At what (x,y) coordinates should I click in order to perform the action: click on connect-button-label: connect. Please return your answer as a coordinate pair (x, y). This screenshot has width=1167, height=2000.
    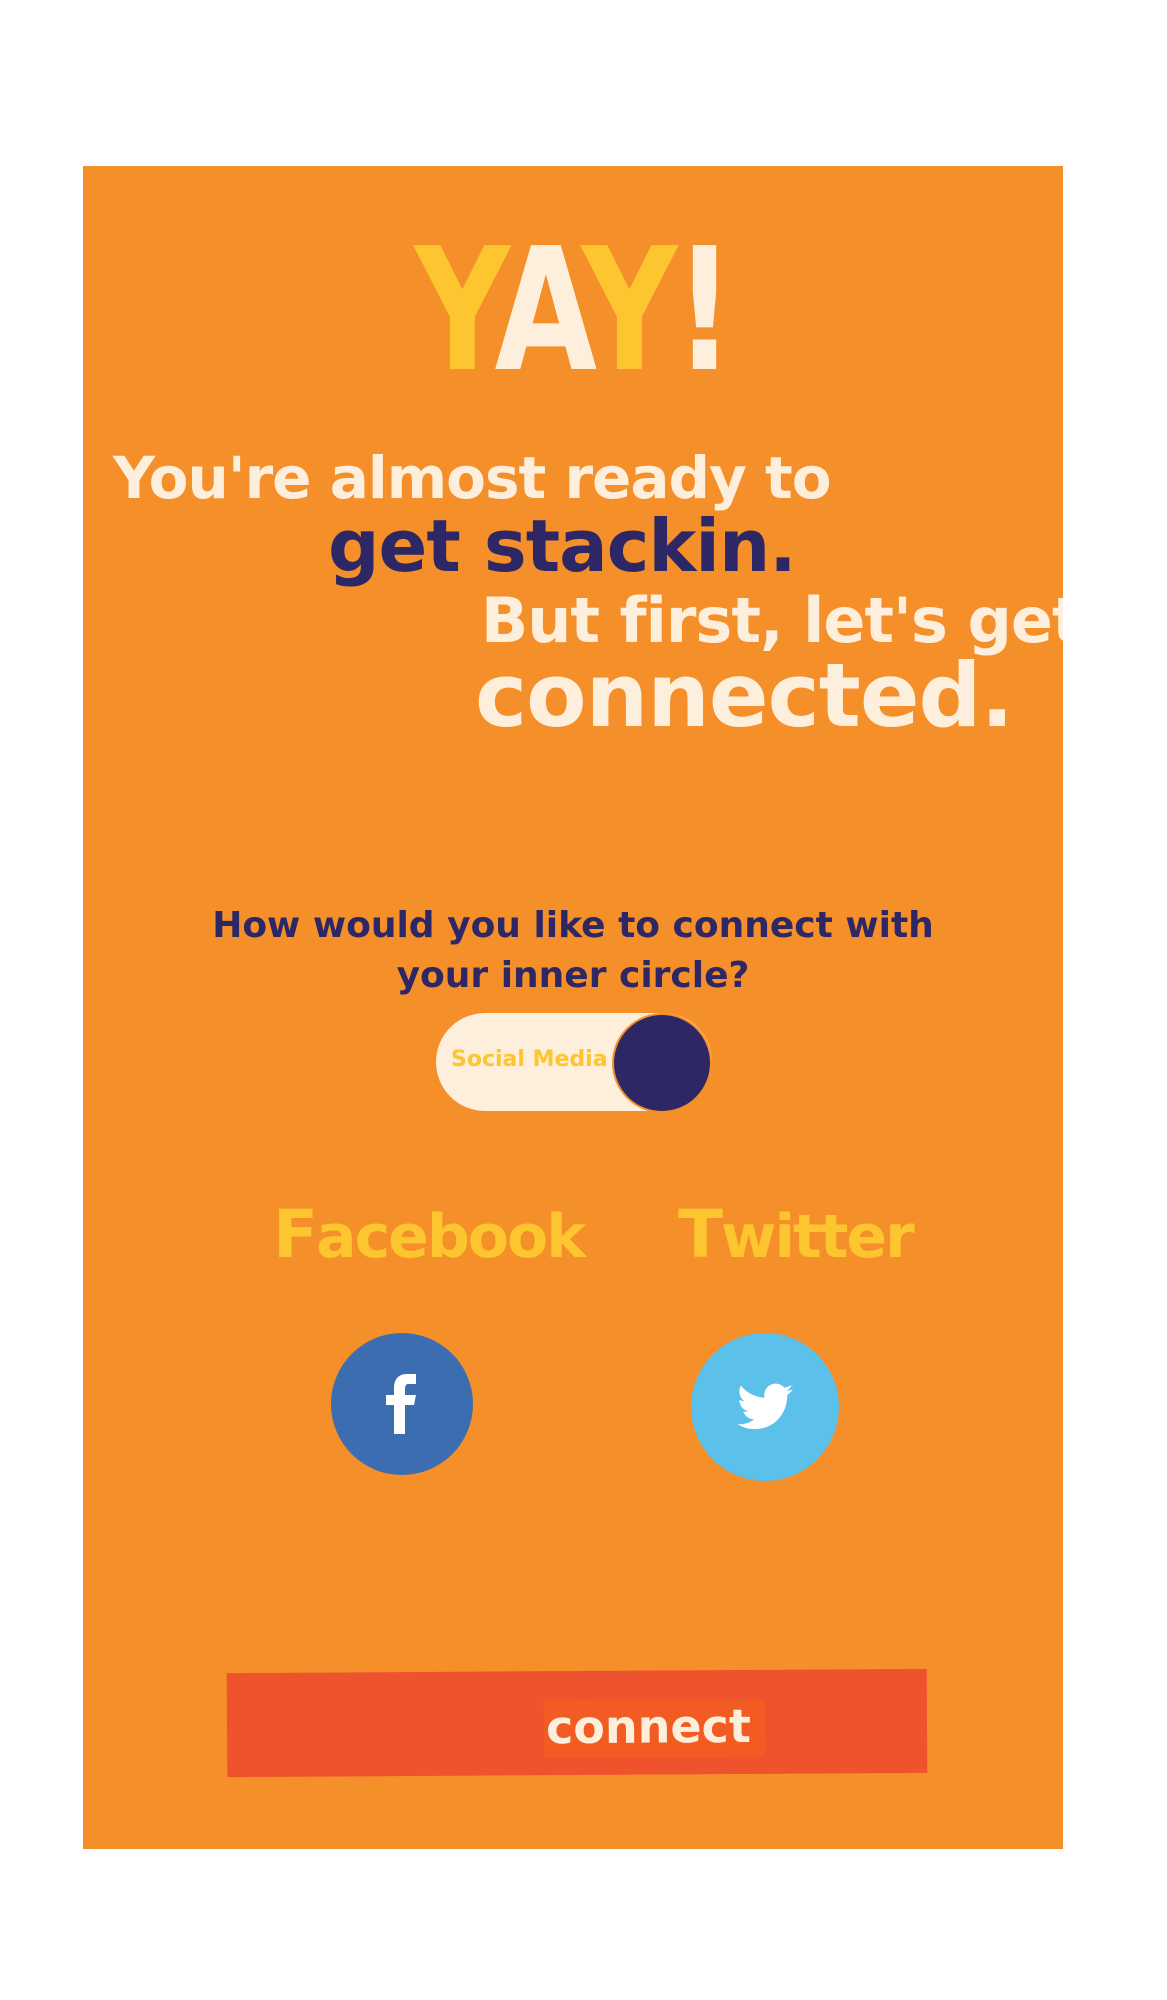
    Looking at the image, I should click on (654, 1728).